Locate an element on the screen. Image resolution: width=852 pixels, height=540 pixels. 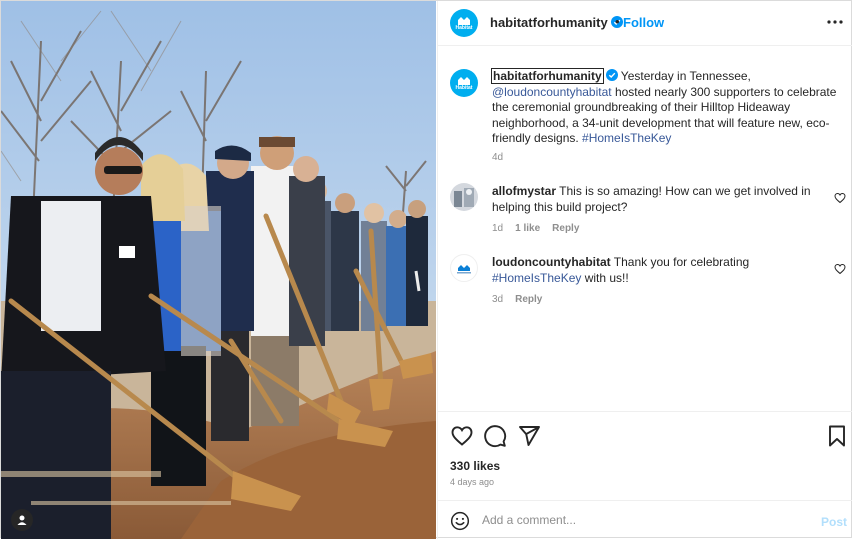
caption-timestamp: 4d is located at coordinates (497, 157).